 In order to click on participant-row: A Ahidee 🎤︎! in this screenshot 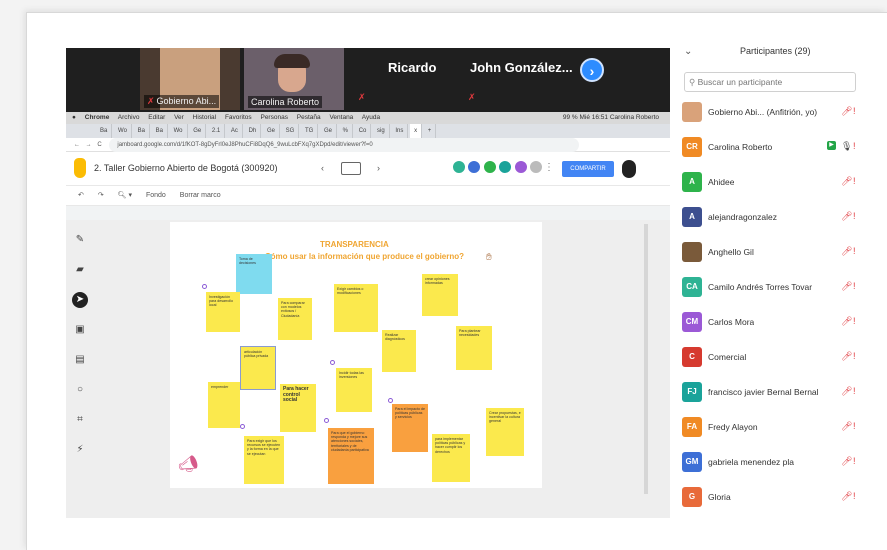, I will do `click(771, 183)`.